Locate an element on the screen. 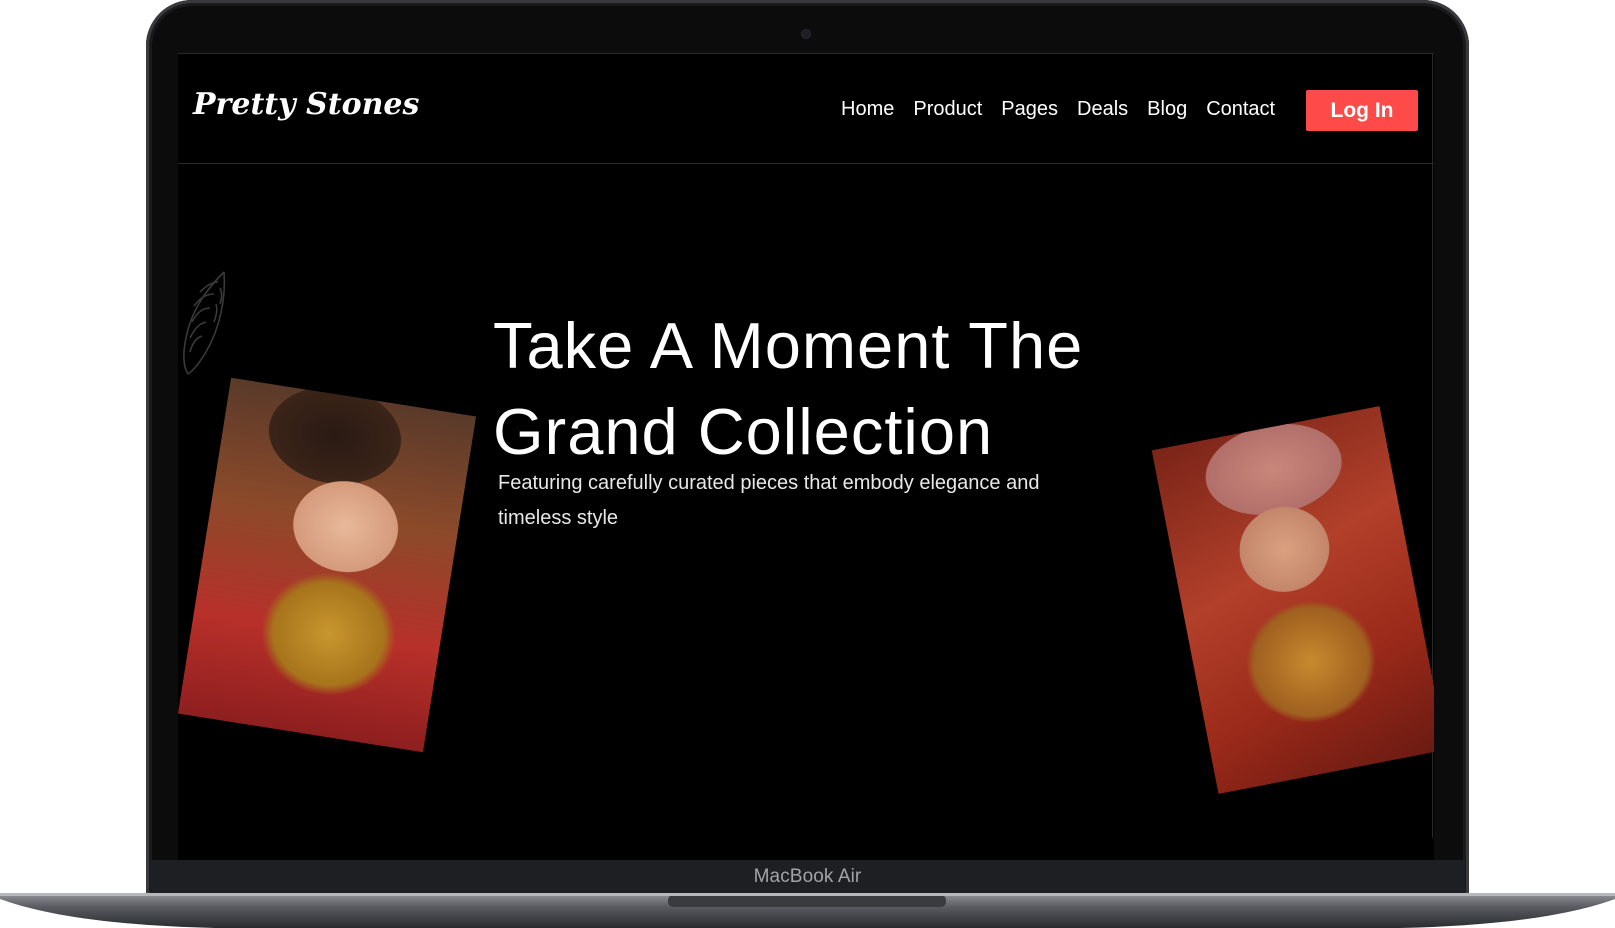 This screenshot has width=1615, height=928. hero-headline-line-2: Grand Collection is located at coordinates (743, 431).